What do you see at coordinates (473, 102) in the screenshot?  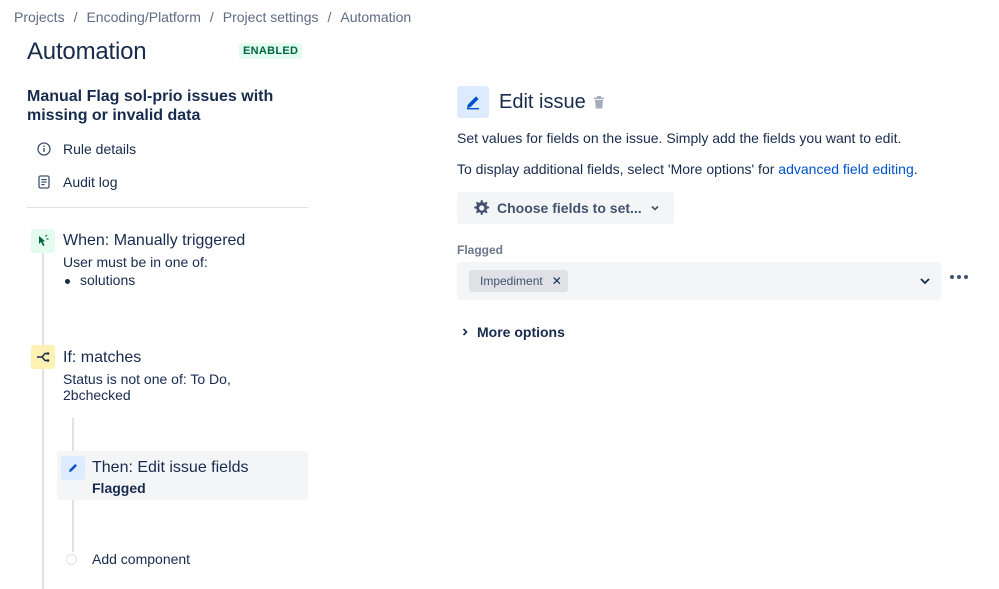 I see `edit-issue-icon` at bounding box center [473, 102].